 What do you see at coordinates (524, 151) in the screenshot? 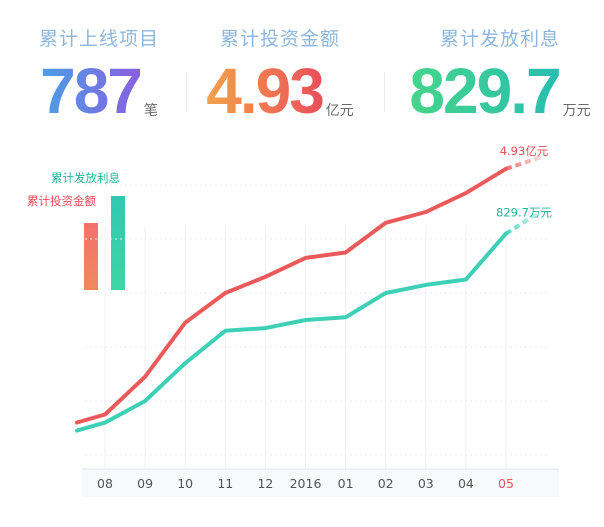
I see `series-investment-end-label: 4.93亿元` at bounding box center [524, 151].